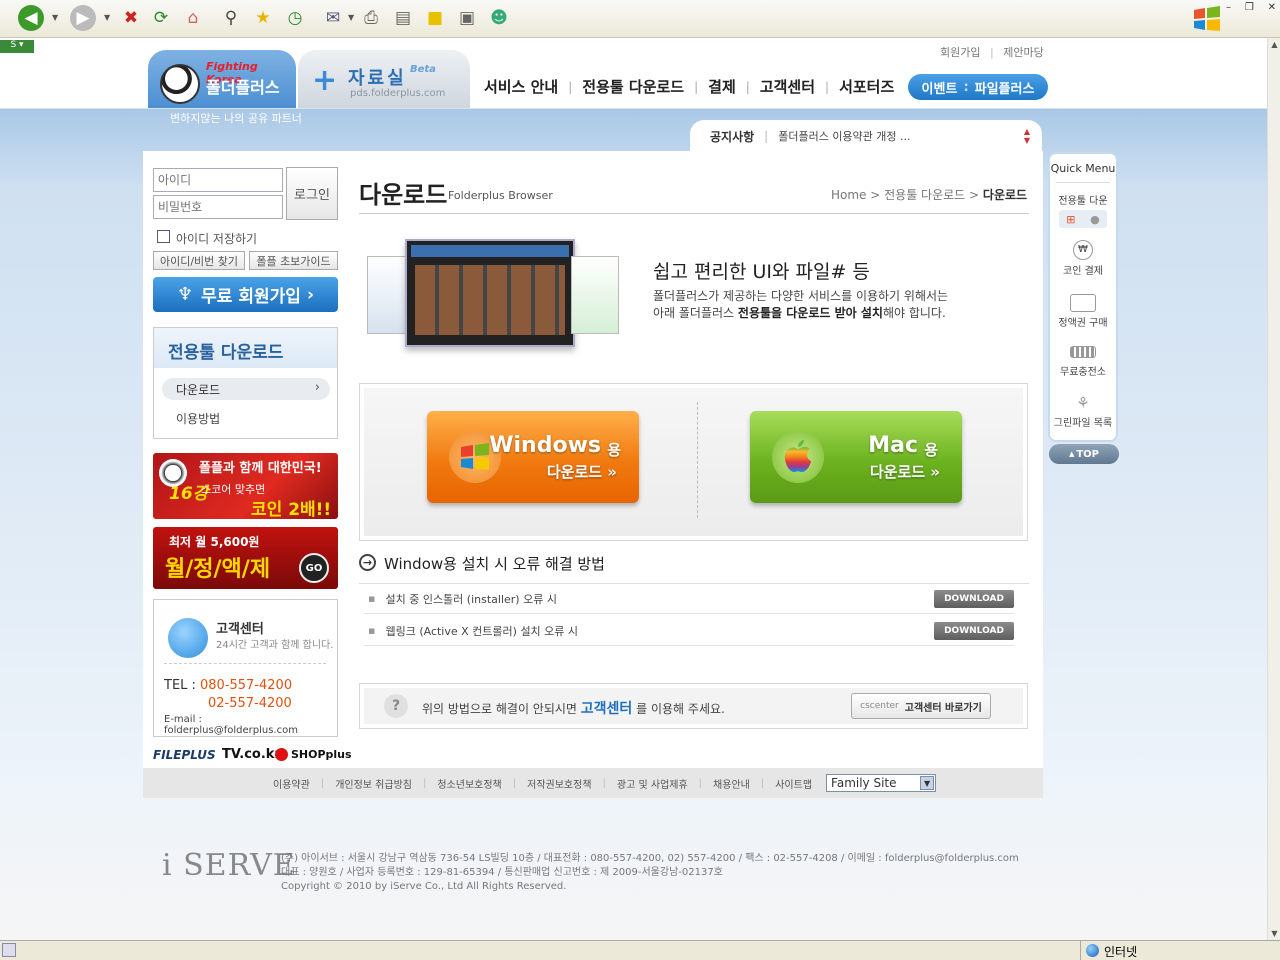  Describe the element at coordinates (490, 251) in the screenshot. I see `screenshot-header` at that location.